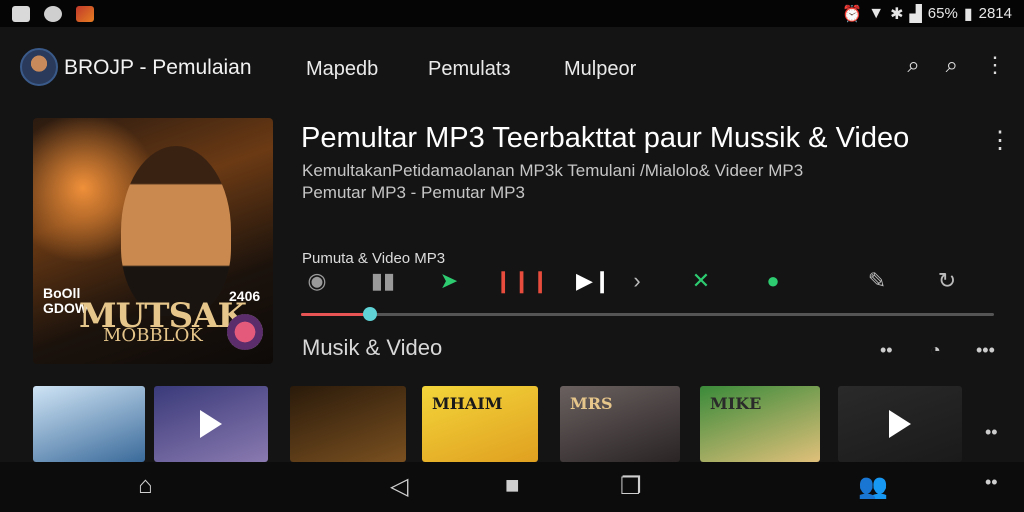 This screenshot has width=1024, height=512. Describe the element at coordinates (39, 67) in the screenshot. I see `avatar` at that location.